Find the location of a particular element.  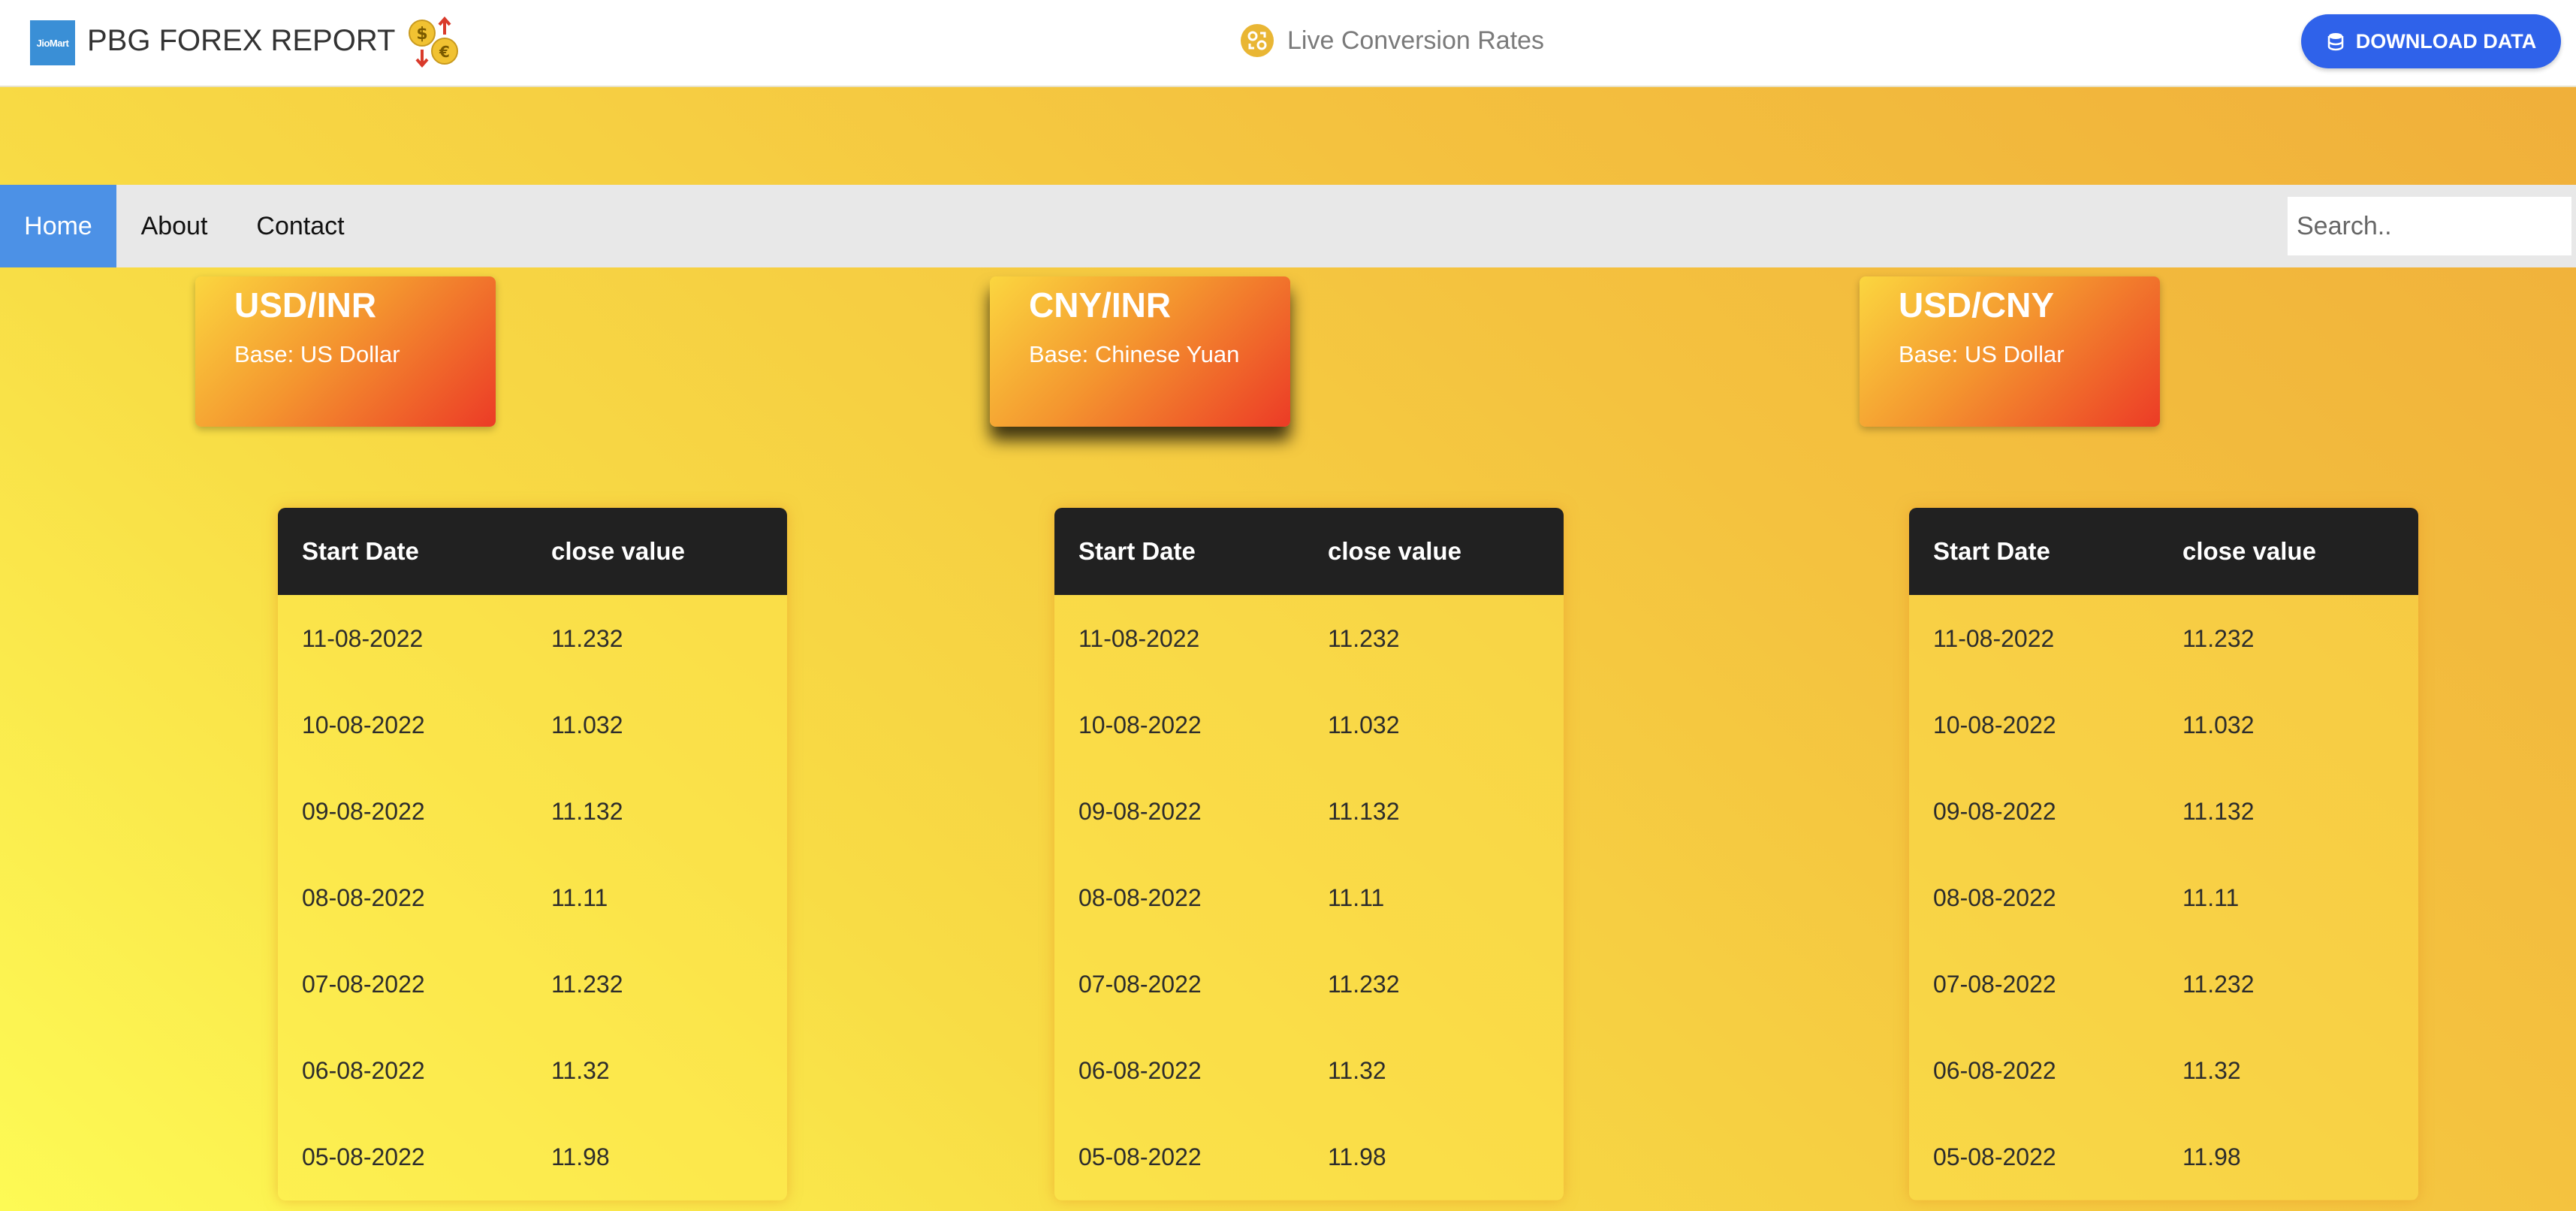

logo-text: JioMart is located at coordinates (52, 43).